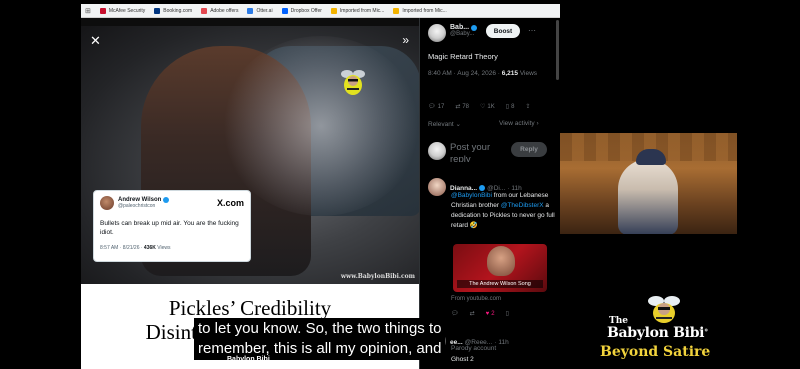 This screenshot has height=369, width=800. I want to click on otter-icon, so click(250, 10).